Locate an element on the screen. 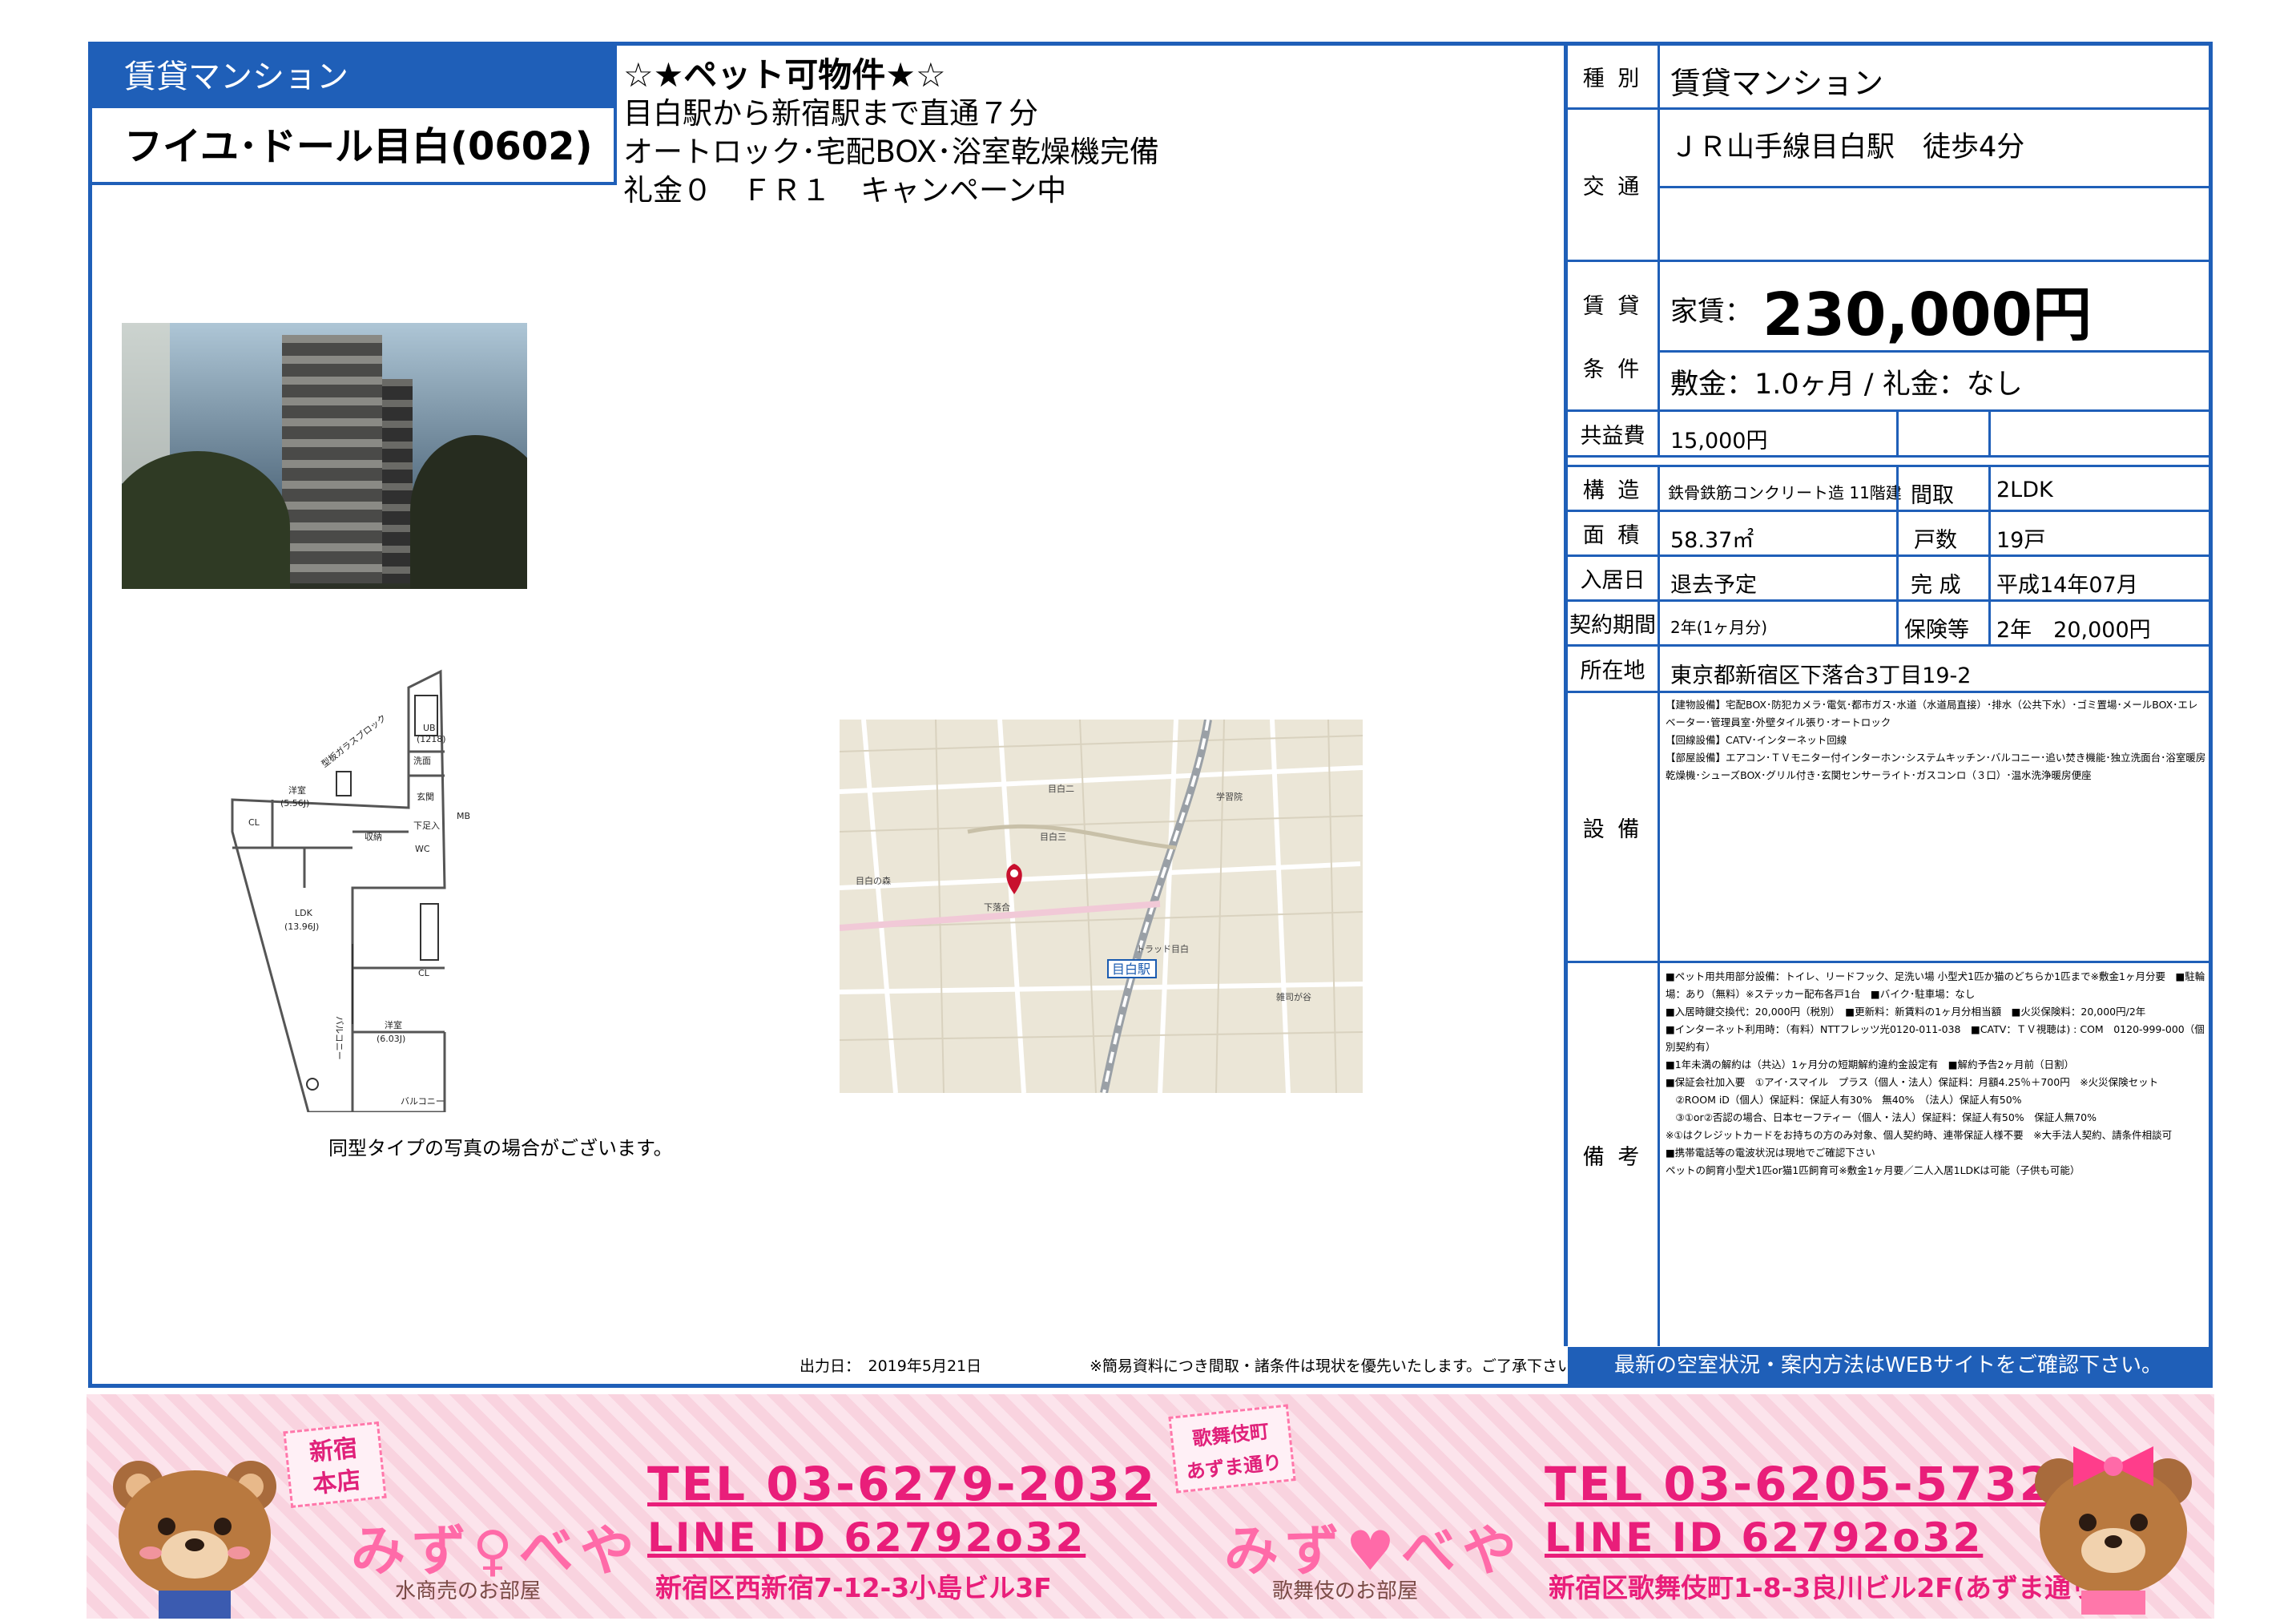 This screenshot has width=2296, height=1621. shuuno-label: 収納 is located at coordinates (373, 837).